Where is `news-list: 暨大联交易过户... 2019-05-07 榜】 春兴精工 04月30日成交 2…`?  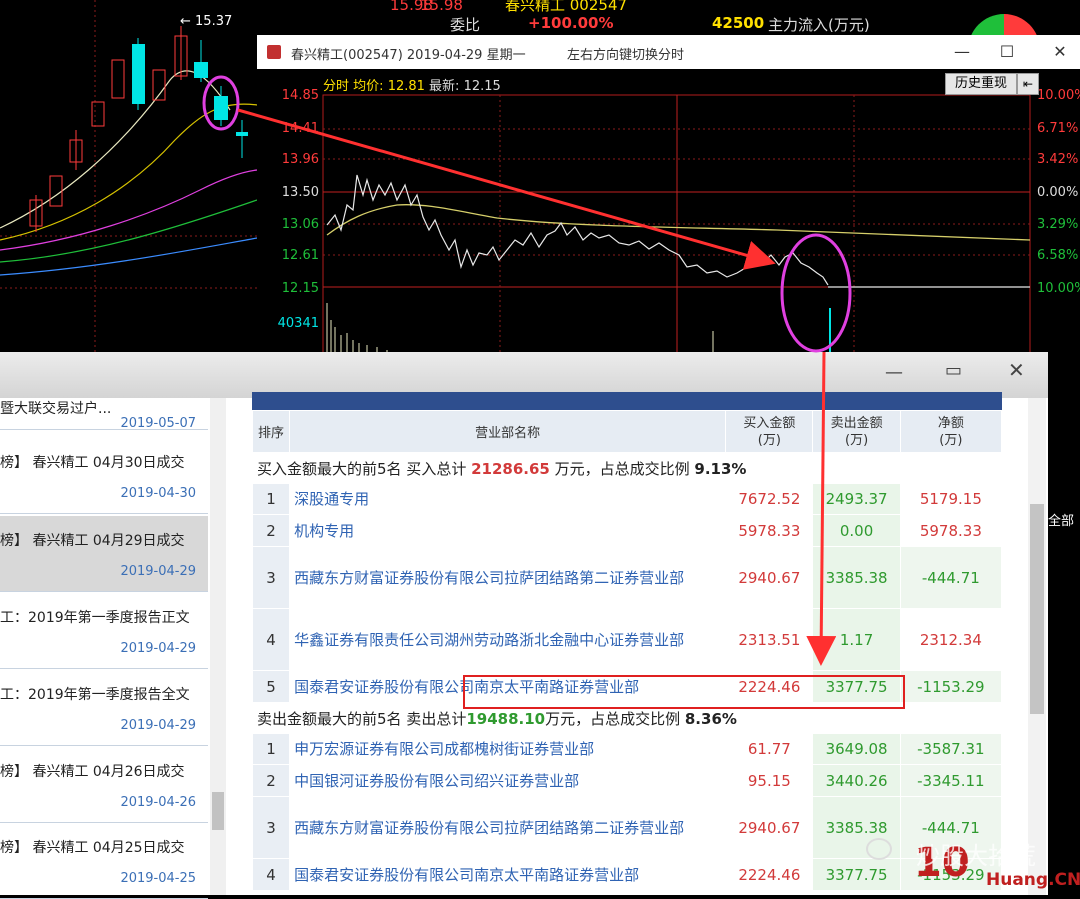 news-list: 暨大联交易过户... 2019-05-07 榜】 春兴精工 04月30日成交 2… is located at coordinates (105, 648).